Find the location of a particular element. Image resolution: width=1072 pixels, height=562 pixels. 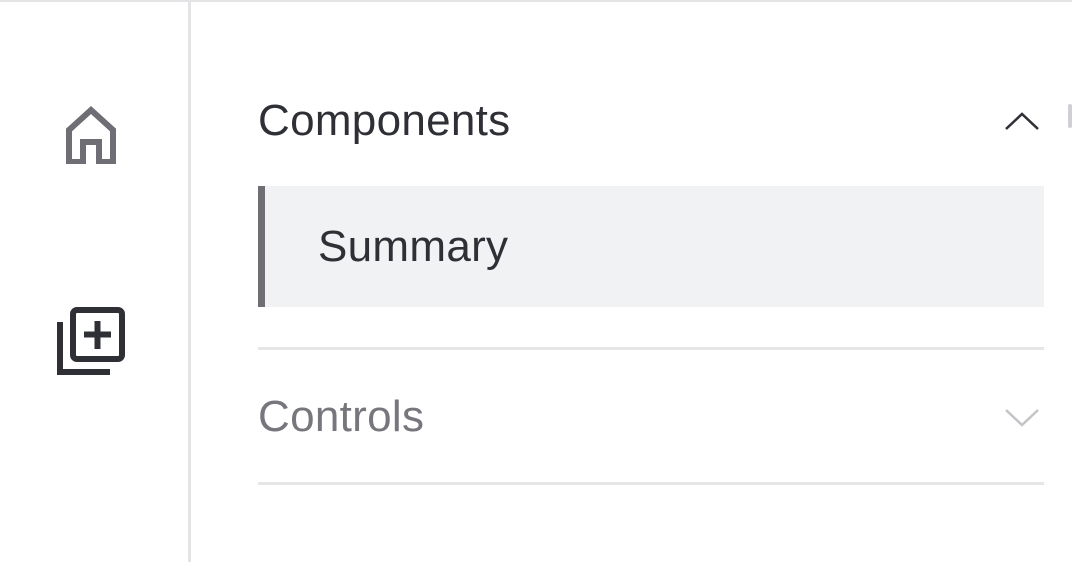

scroll-indicator is located at coordinates (1070, 116).